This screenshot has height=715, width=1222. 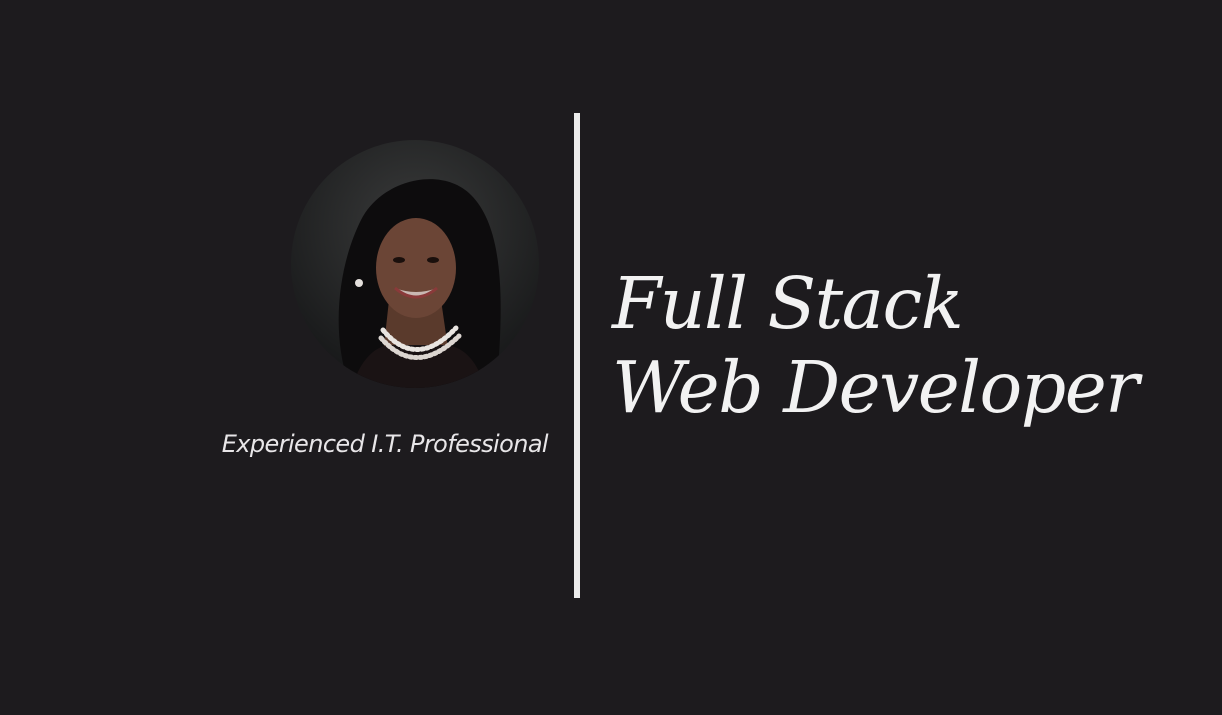 What do you see at coordinates (788, 303) in the screenshot?
I see `headline-line-1: Full Stack` at bounding box center [788, 303].